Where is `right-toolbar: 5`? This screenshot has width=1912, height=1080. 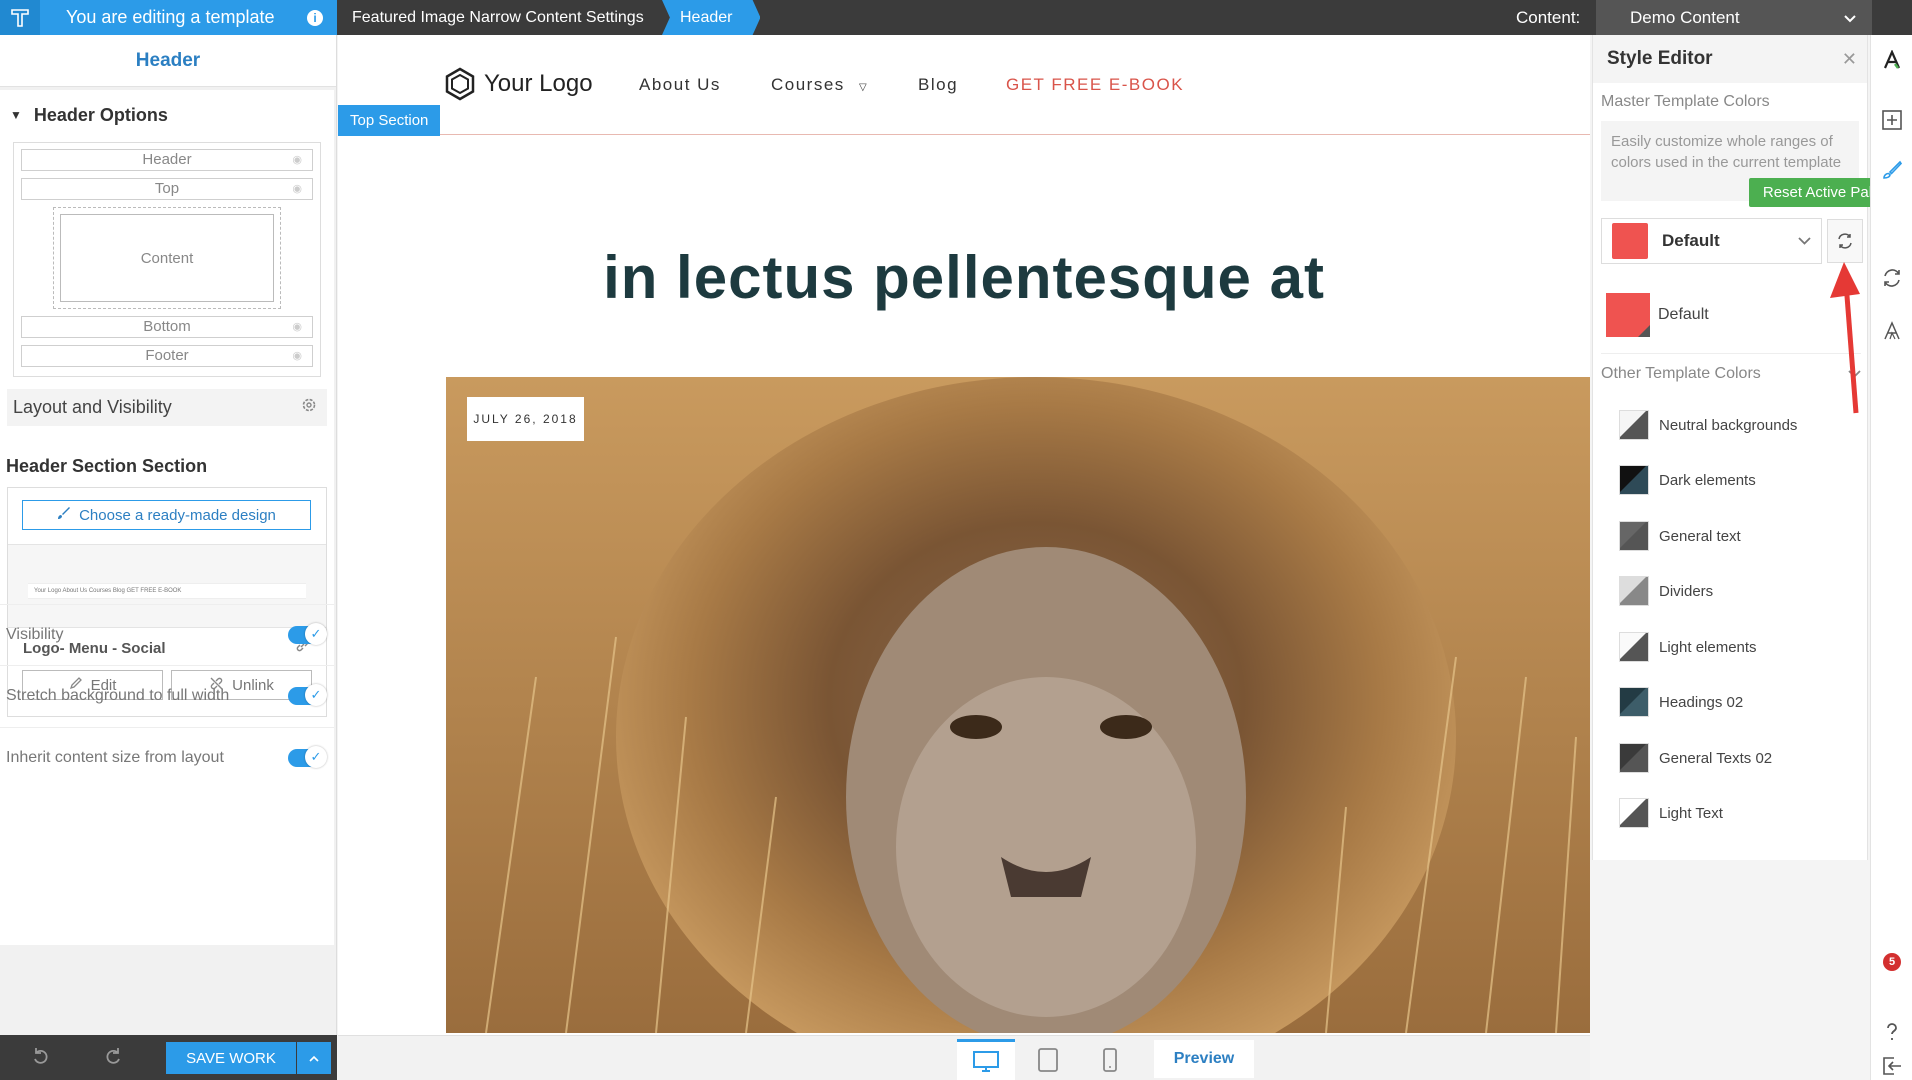
right-toolbar: 5 is located at coordinates (1891, 557).